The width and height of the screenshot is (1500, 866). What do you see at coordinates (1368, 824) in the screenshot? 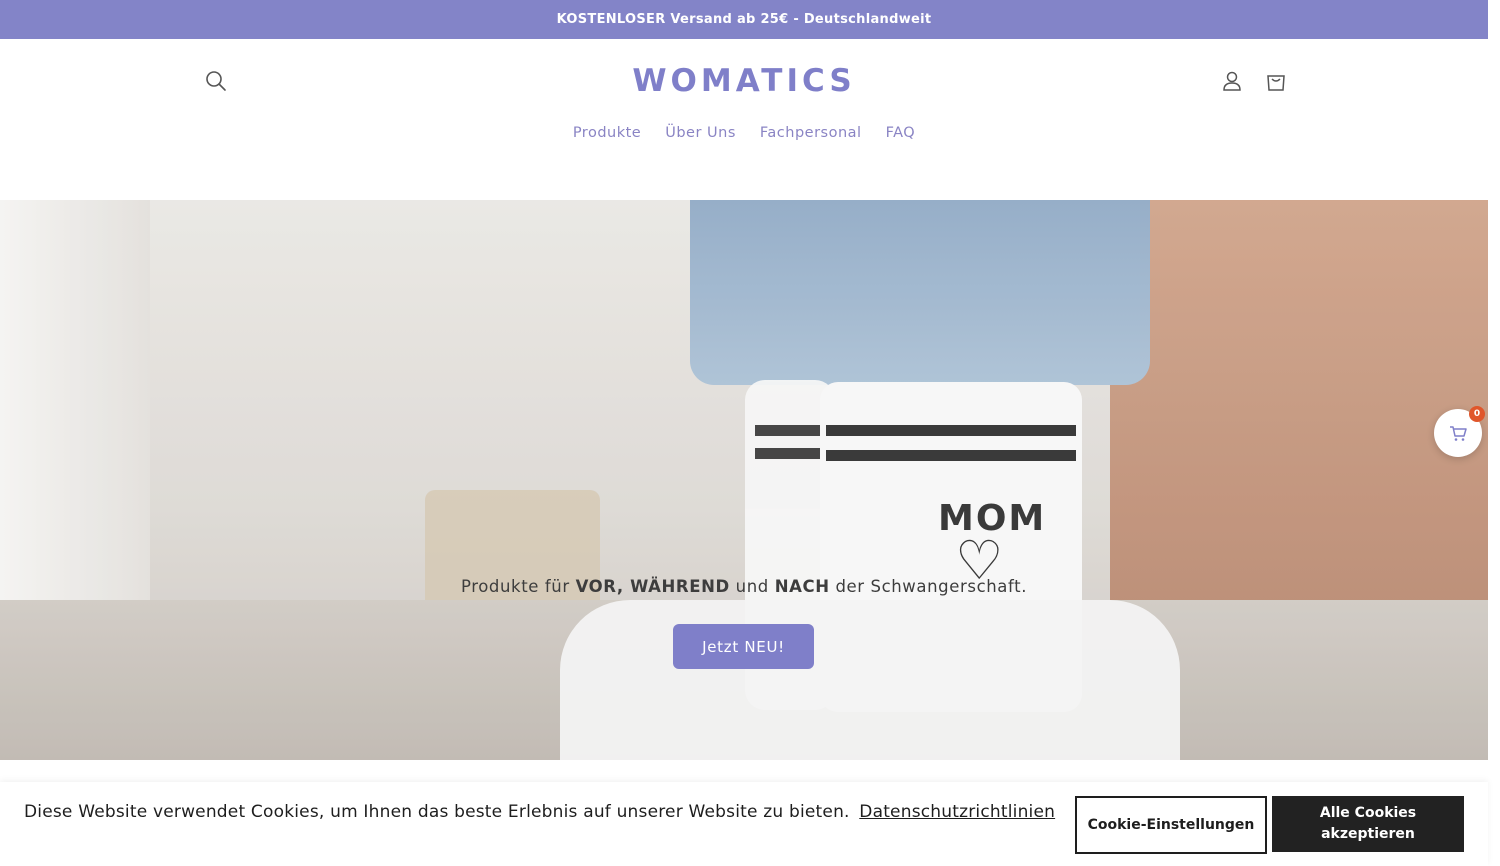
I see `accept-all-cookies-button: Alle Cookies akzeptieren` at bounding box center [1368, 824].